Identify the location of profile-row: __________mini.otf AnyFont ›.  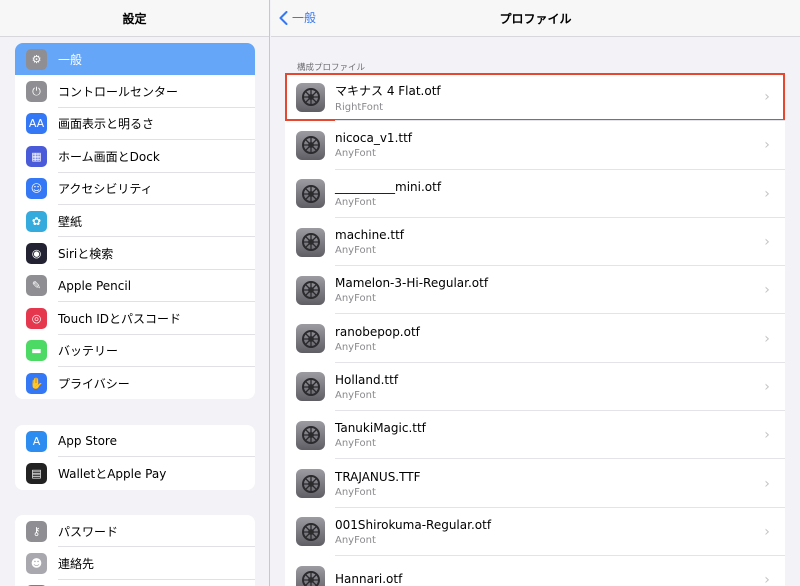
(535, 194).